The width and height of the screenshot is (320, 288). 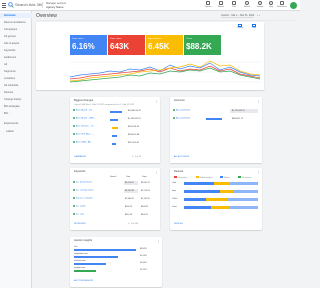 What do you see at coordinates (16, 106) in the screenshot?
I see `sidebar-item-bid-strategies: Bid strategies` at bounding box center [16, 106].